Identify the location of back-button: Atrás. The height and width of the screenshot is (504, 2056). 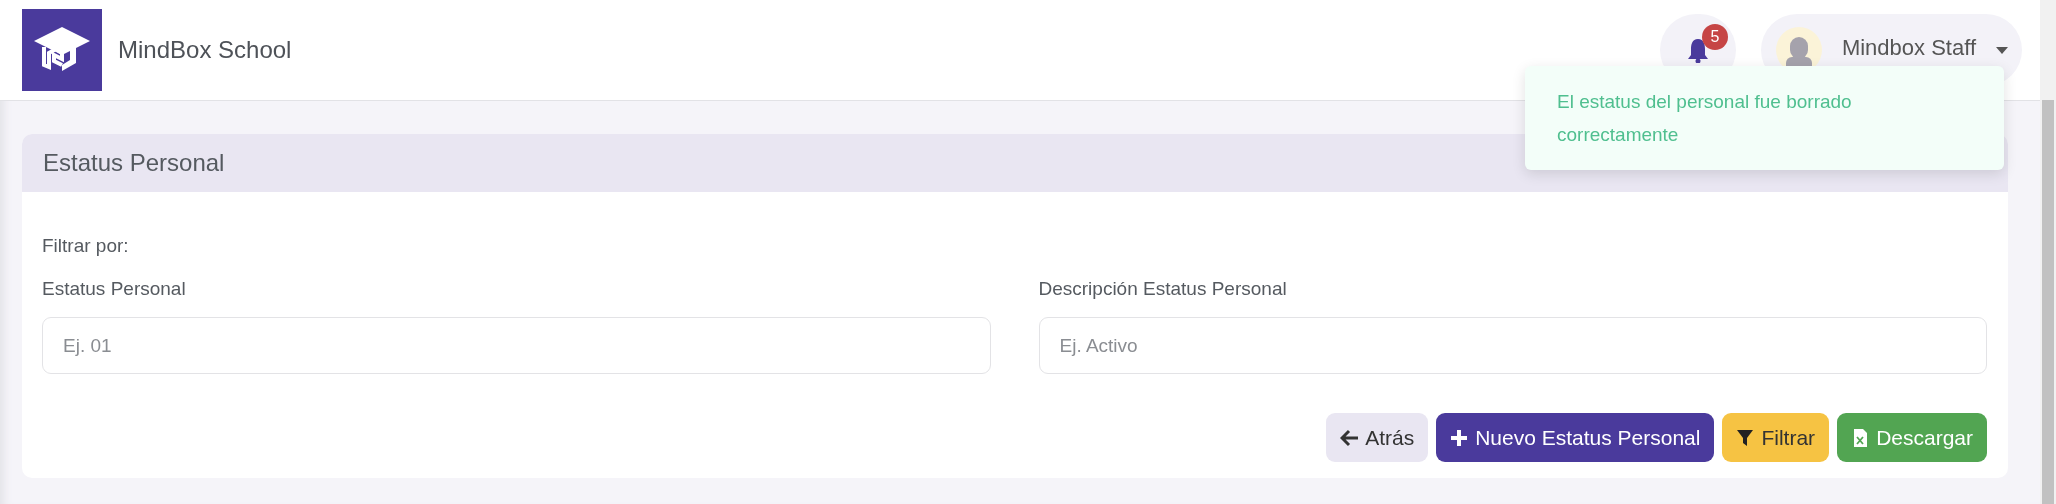
(1377, 437).